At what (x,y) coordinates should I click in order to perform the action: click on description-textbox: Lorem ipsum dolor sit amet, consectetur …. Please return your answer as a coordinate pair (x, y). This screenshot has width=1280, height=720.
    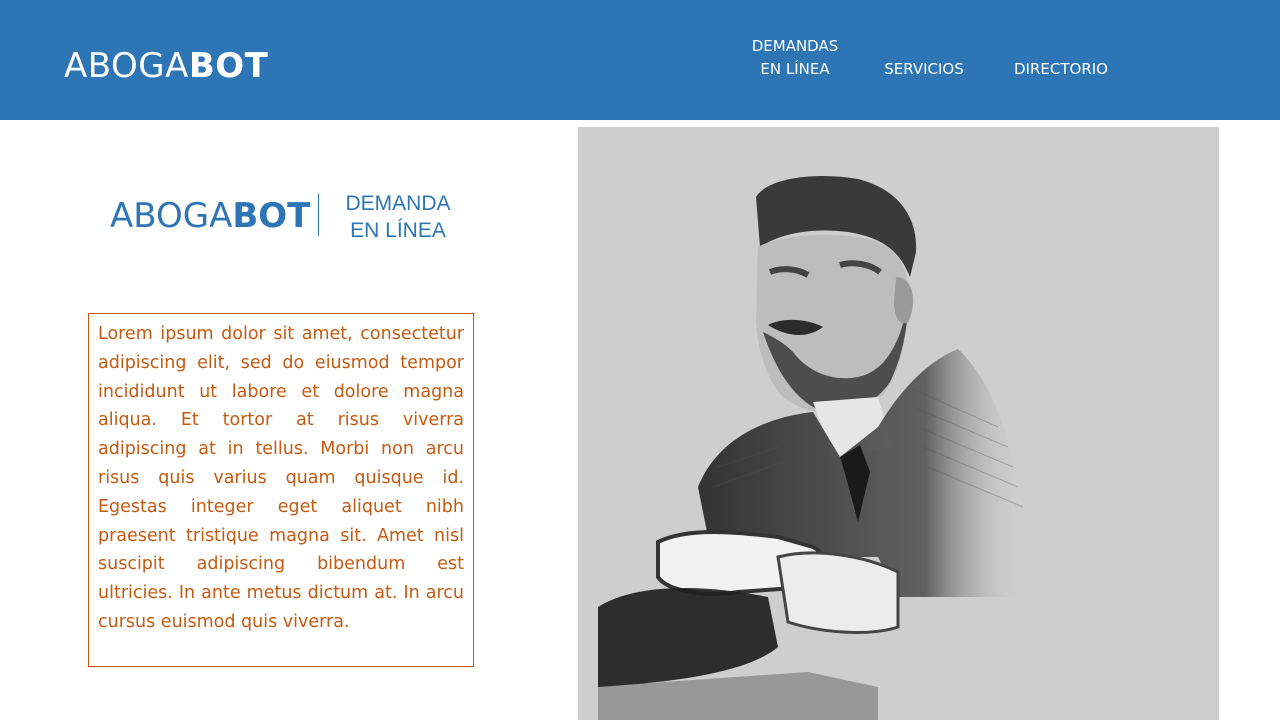
    Looking at the image, I should click on (281, 490).